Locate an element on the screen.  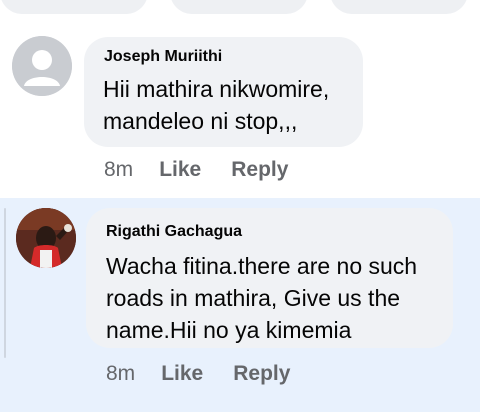
profile-photo is located at coordinates (46, 238).